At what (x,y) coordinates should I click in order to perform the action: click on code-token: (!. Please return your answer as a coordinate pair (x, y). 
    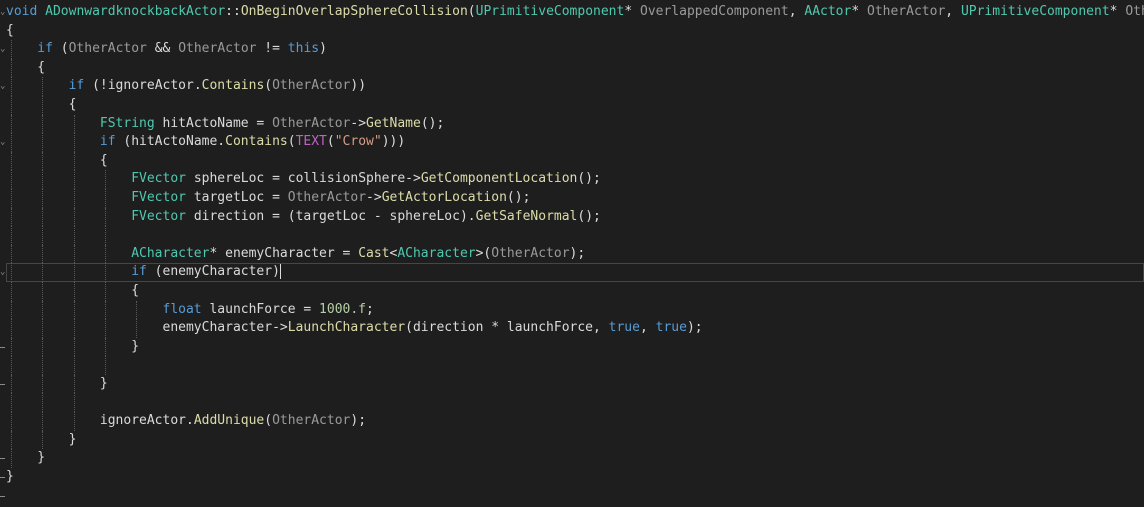
    Looking at the image, I should click on (96, 86).